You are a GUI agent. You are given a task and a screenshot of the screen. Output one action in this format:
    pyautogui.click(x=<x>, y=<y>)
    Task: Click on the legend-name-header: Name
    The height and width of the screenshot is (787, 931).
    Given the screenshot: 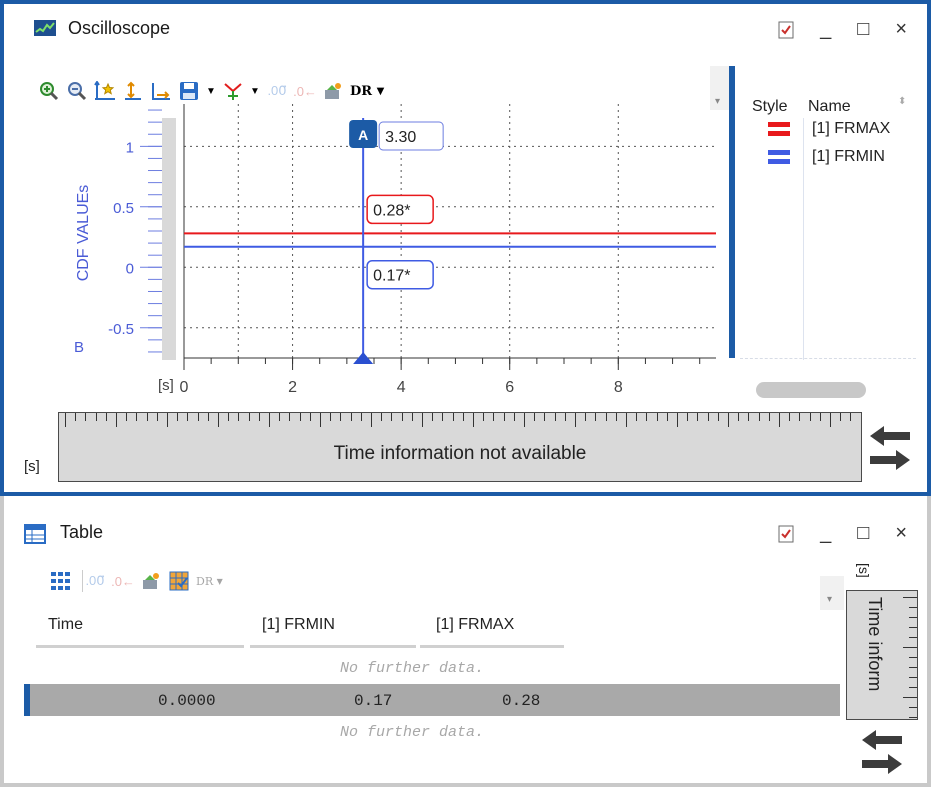 What is the action you would take?
    pyautogui.click(x=829, y=107)
    